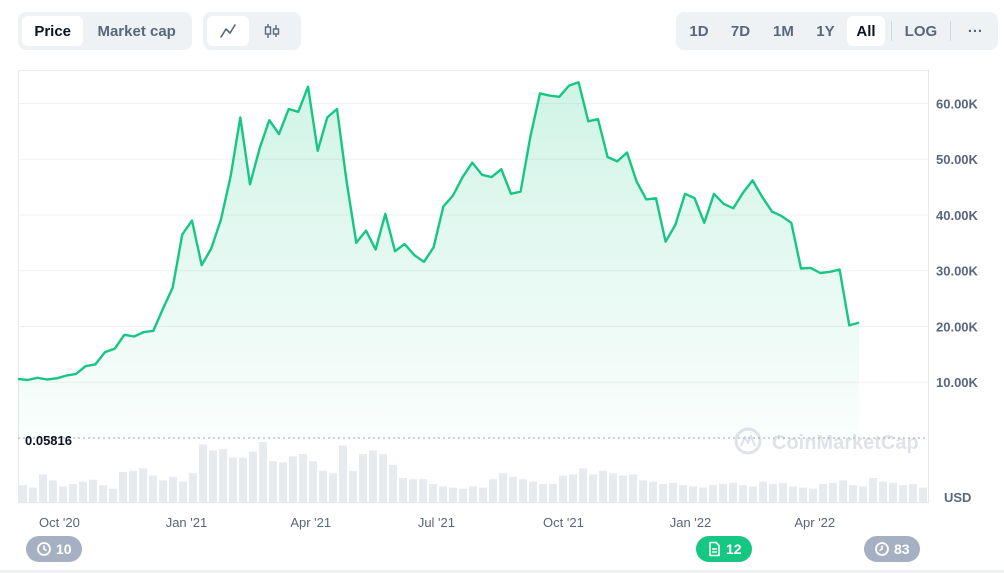 The image size is (1004, 573). I want to click on x-tick-label: Jan '22, so click(691, 522).